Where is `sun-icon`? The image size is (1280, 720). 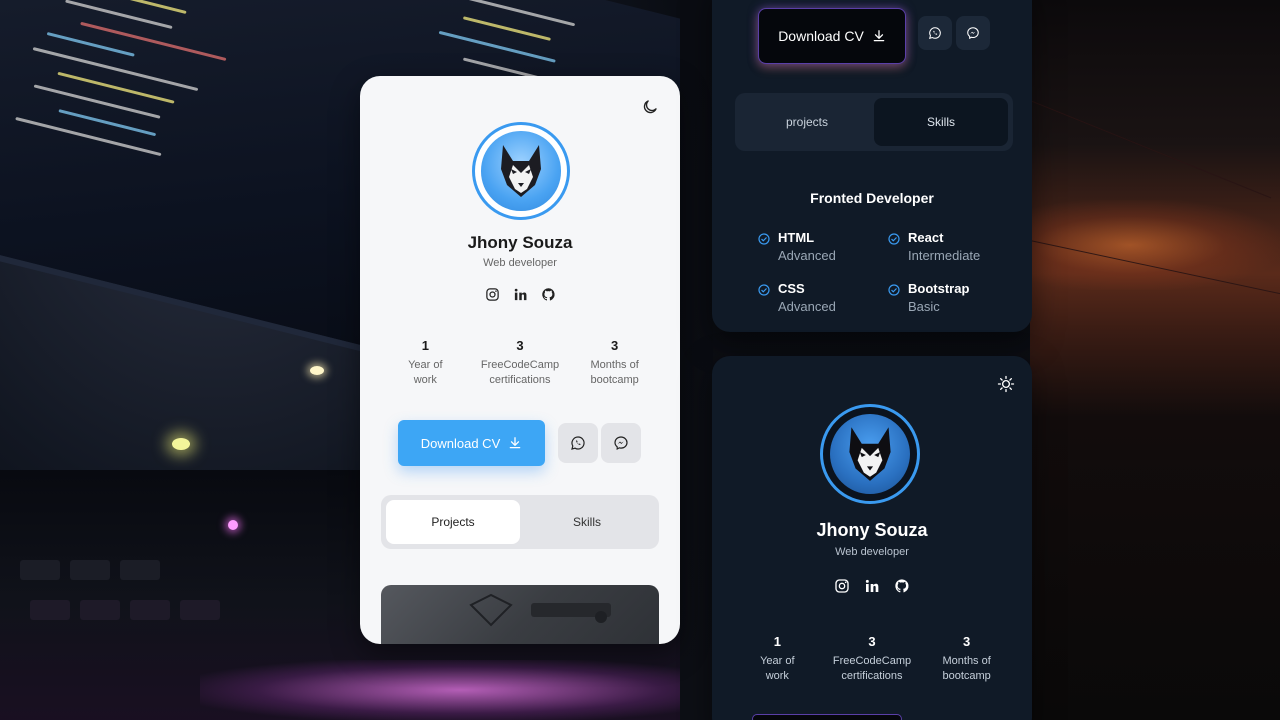 sun-icon is located at coordinates (1006, 384).